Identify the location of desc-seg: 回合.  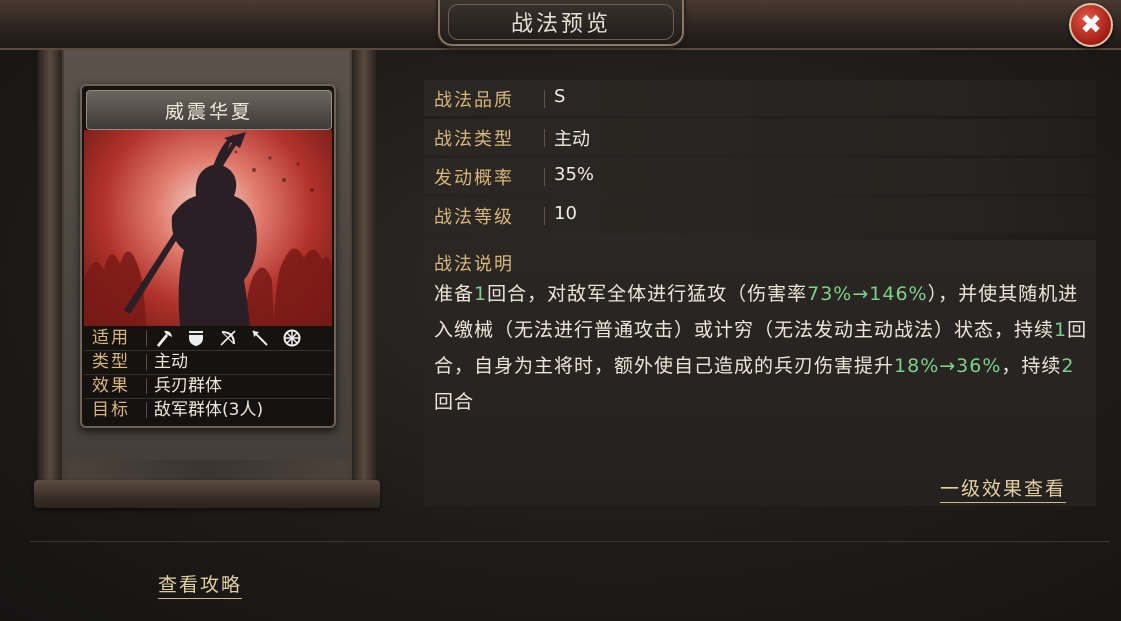
(454, 402).